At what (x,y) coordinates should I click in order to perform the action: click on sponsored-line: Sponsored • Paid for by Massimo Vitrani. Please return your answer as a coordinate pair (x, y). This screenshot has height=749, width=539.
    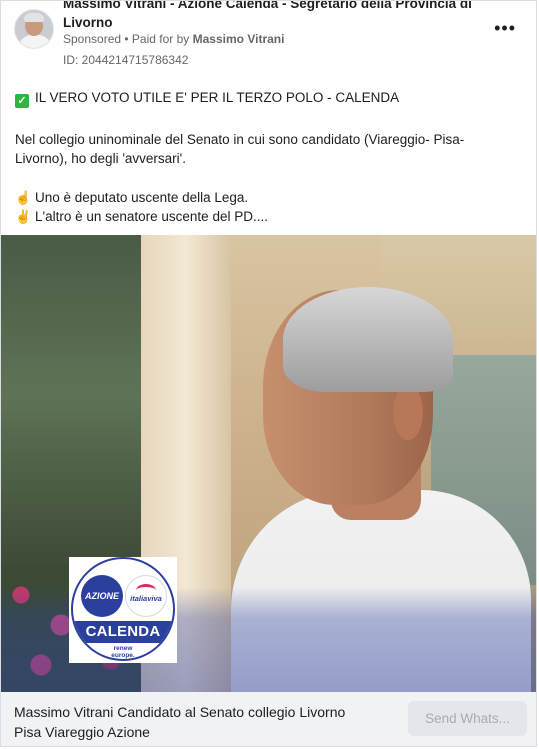
    Looking at the image, I should click on (173, 39).